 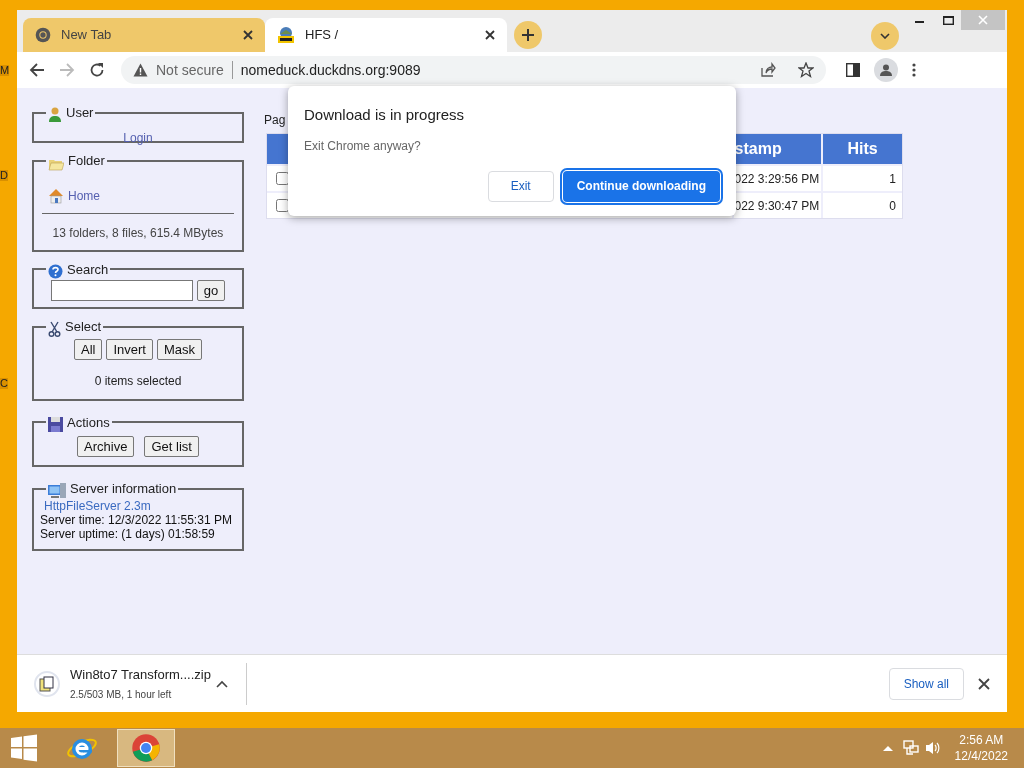 I want to click on exit-button: Exit, so click(x=520, y=186).